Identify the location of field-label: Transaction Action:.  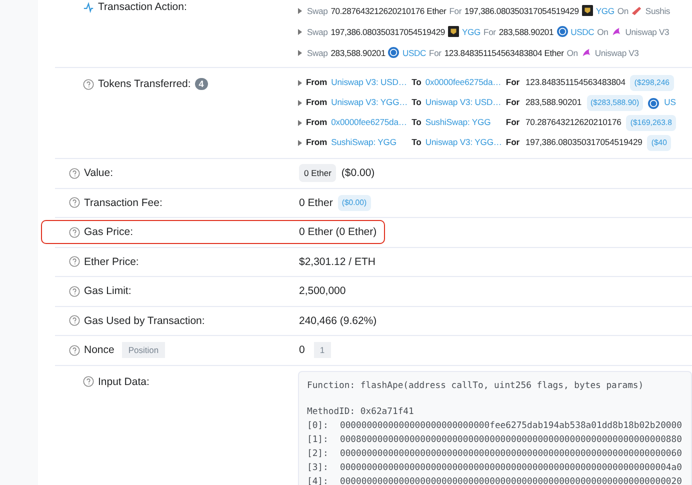
(142, 7).